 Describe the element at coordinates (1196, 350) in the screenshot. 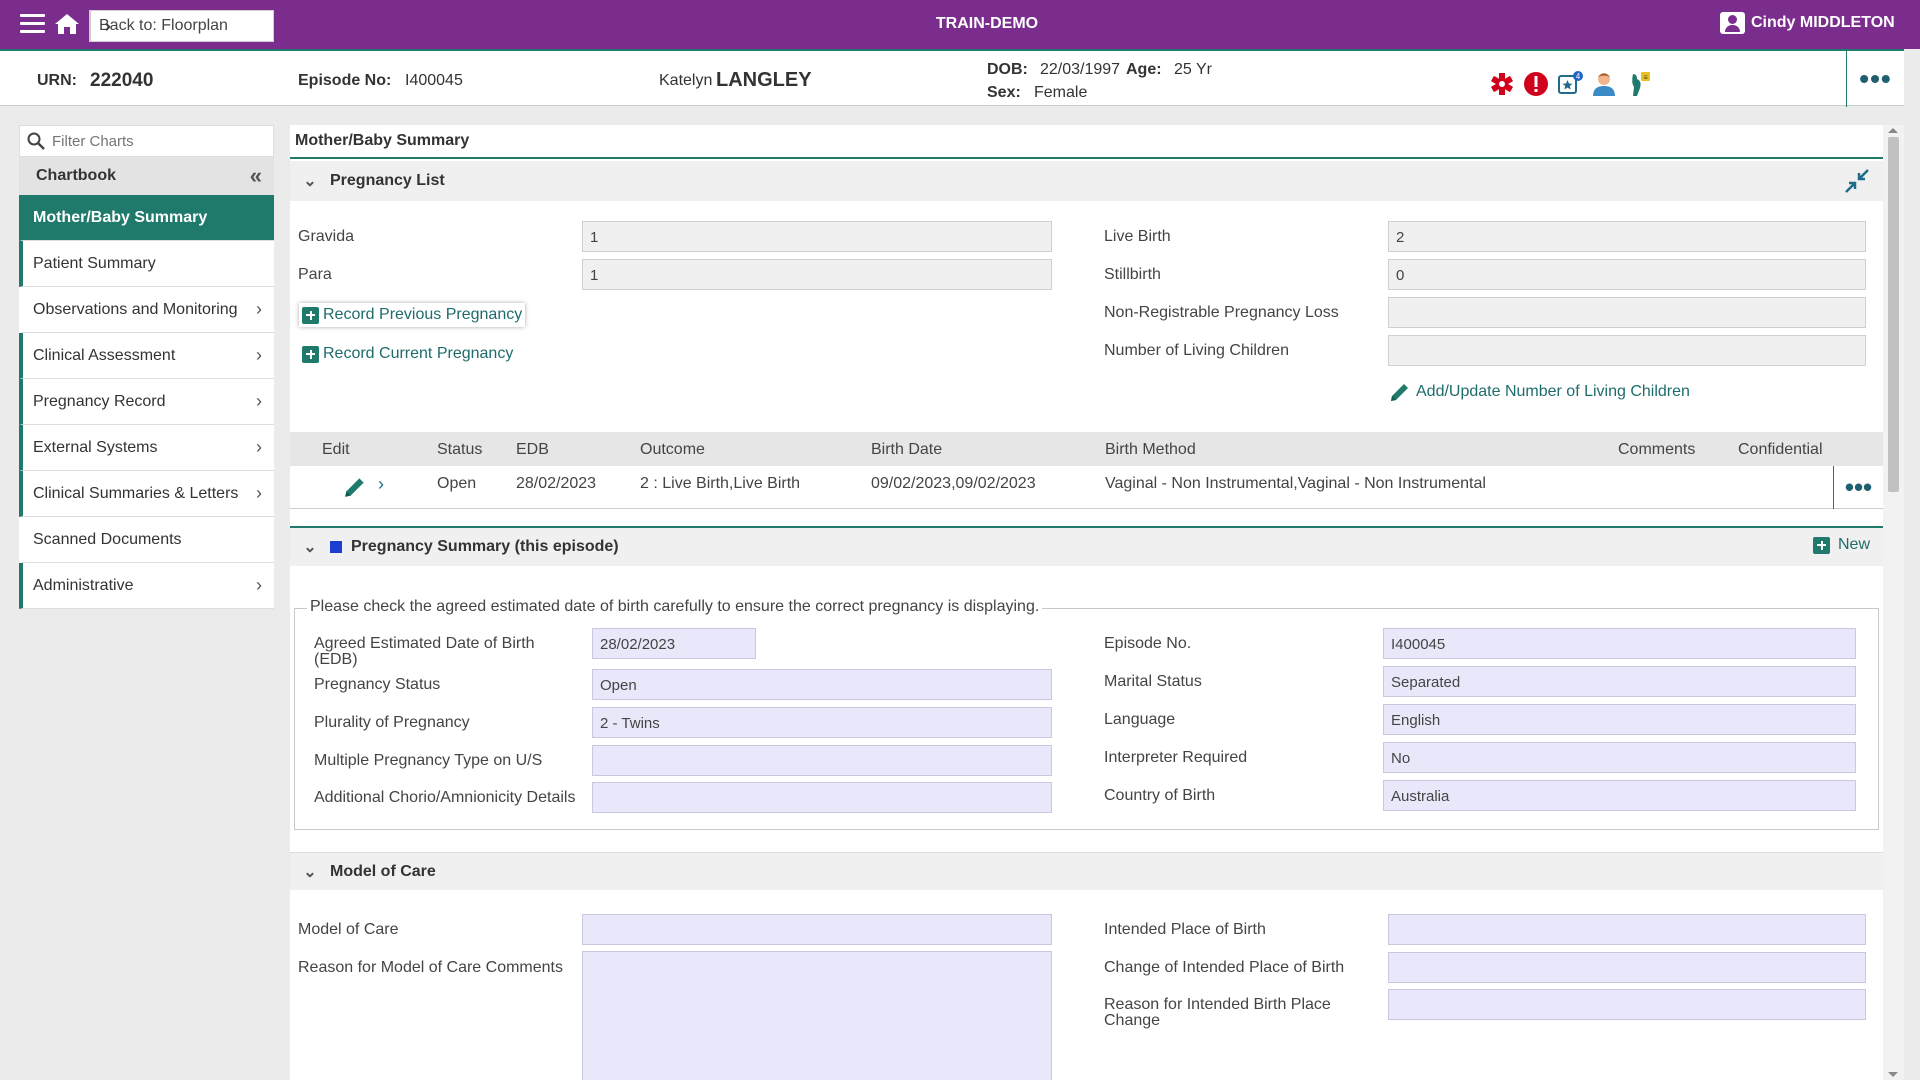

I see `living-children-label: Number of Living Children` at that location.